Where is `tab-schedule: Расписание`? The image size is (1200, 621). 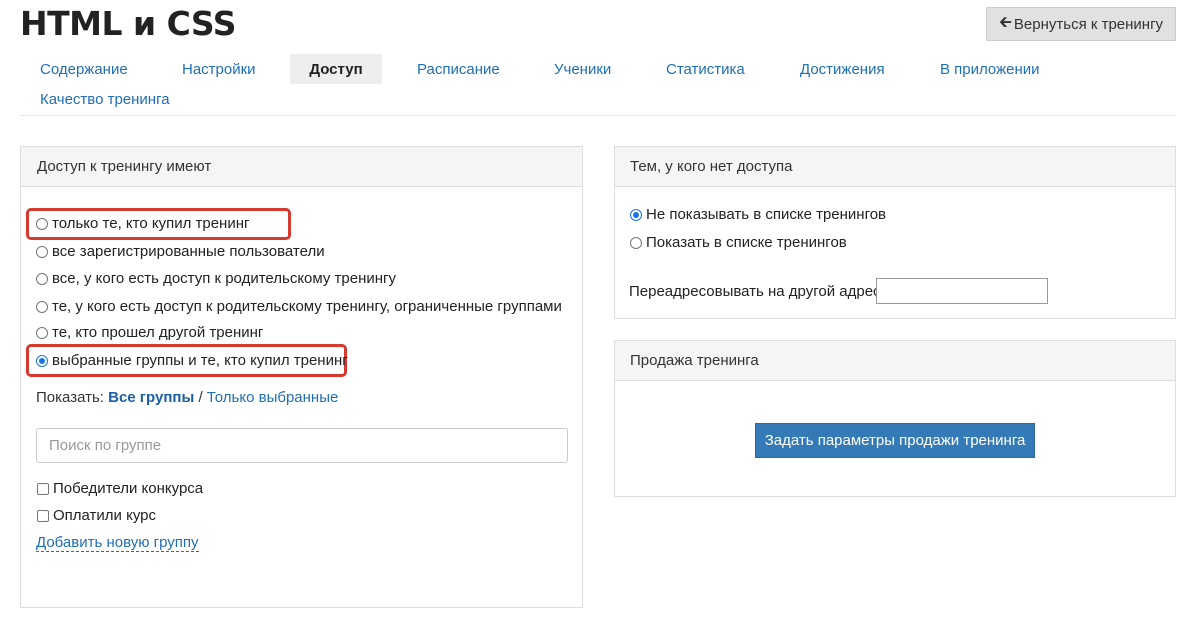
tab-schedule: Расписание is located at coordinates (458, 69).